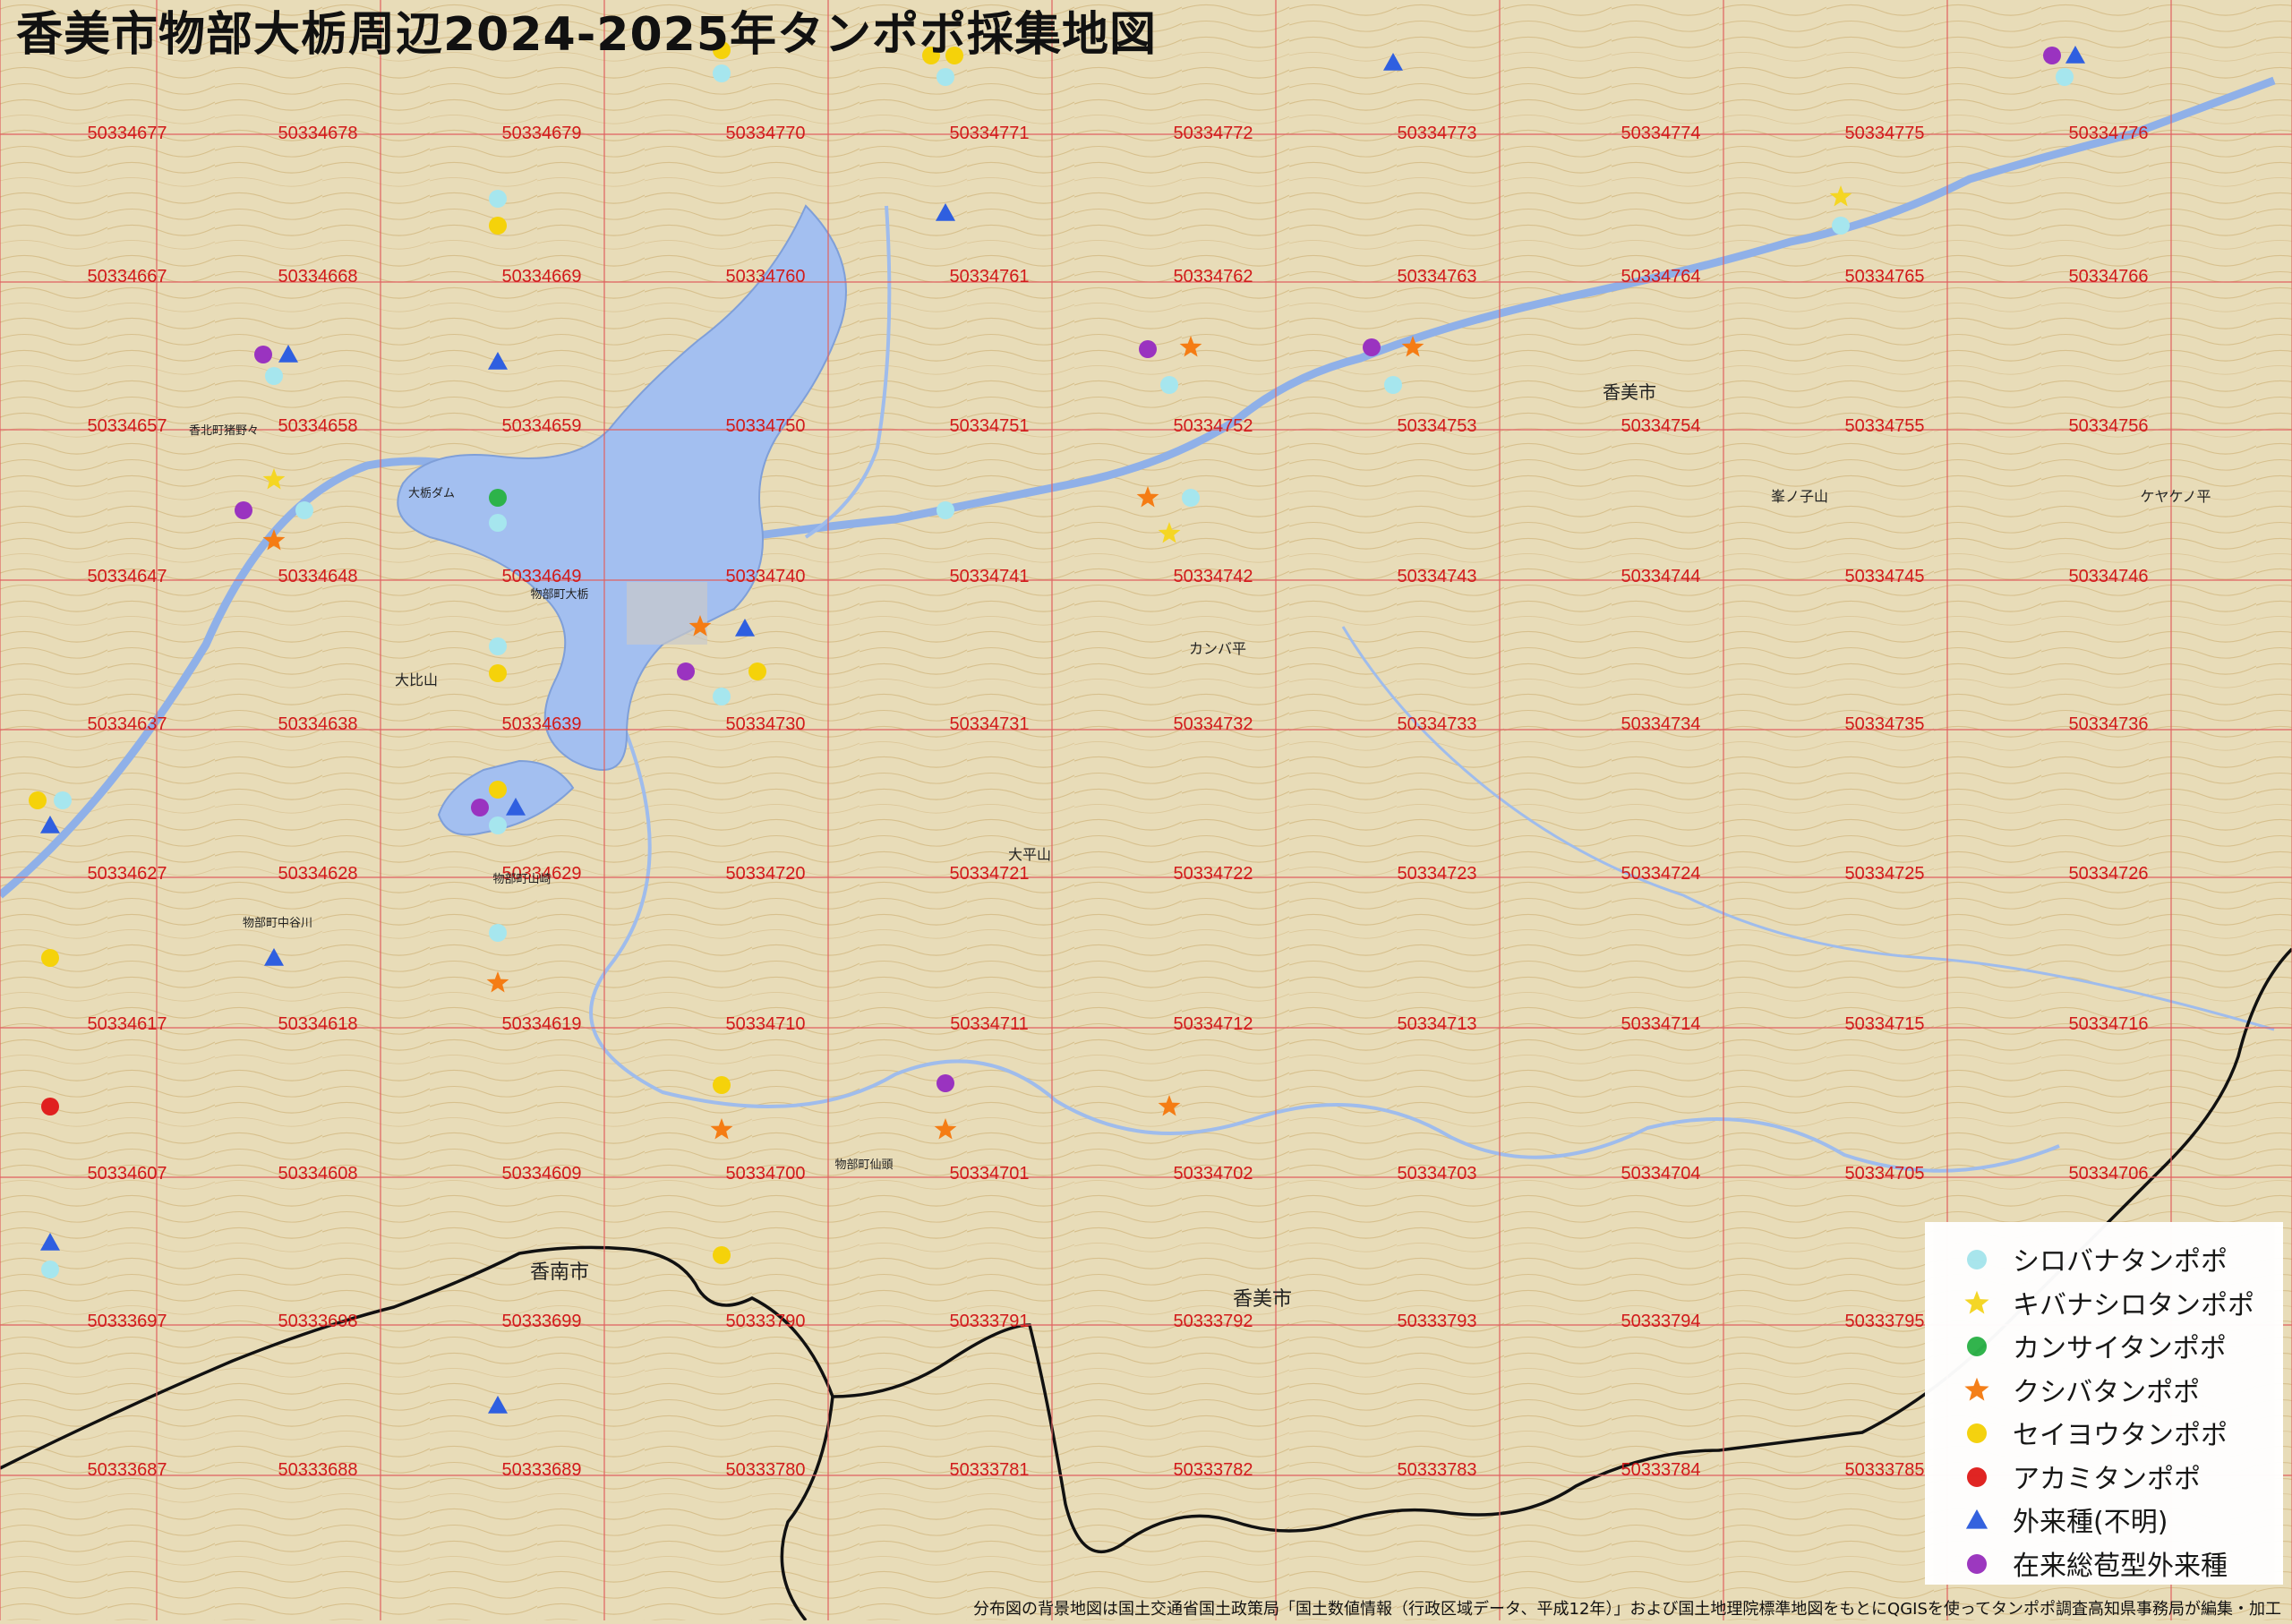  Describe the element at coordinates (2120, 1435) in the screenshot. I see `legend-label: セイヨウタンポポ` at that location.